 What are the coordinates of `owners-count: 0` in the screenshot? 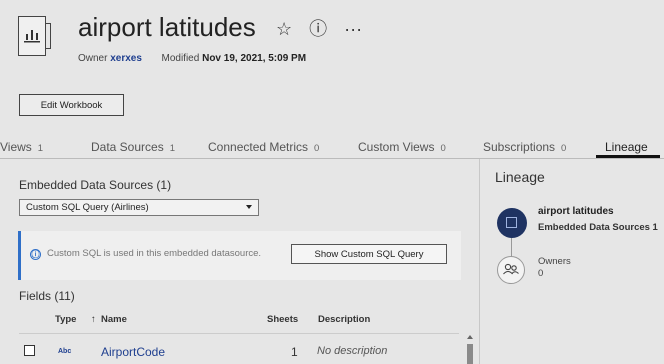 It's located at (541, 273).